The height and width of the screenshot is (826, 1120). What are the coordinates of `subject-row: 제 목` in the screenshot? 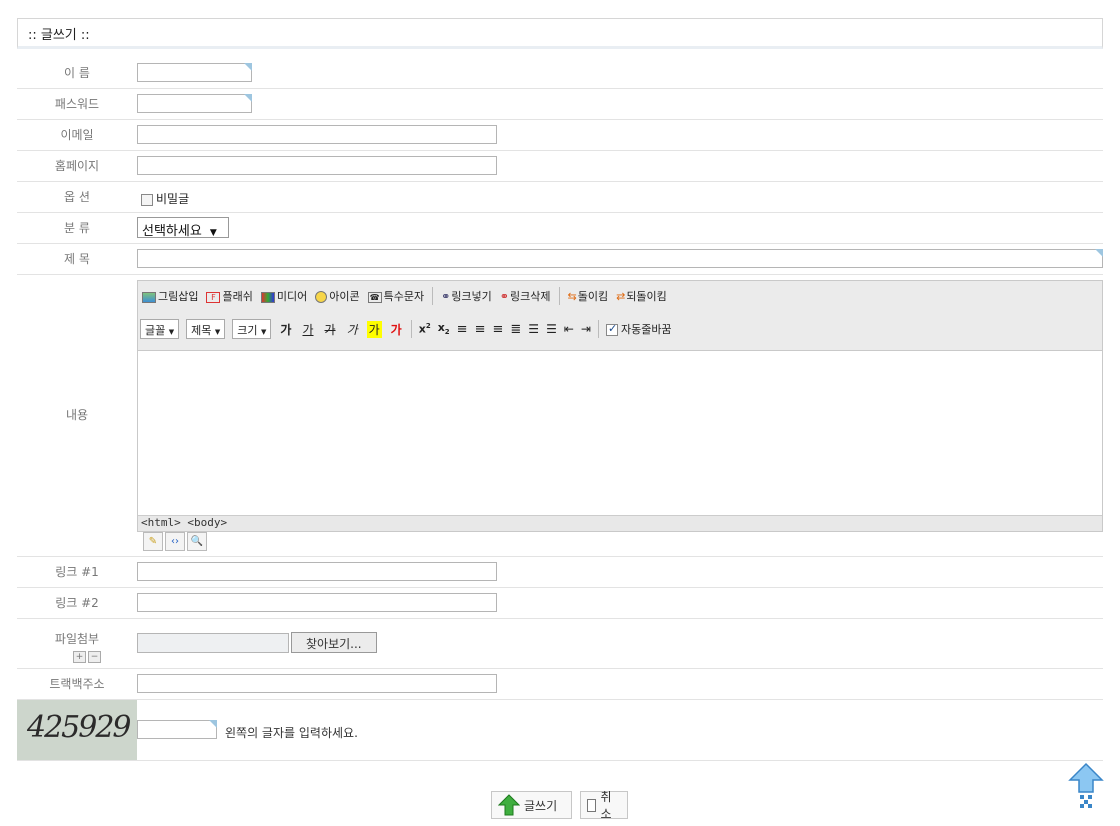 It's located at (560, 259).